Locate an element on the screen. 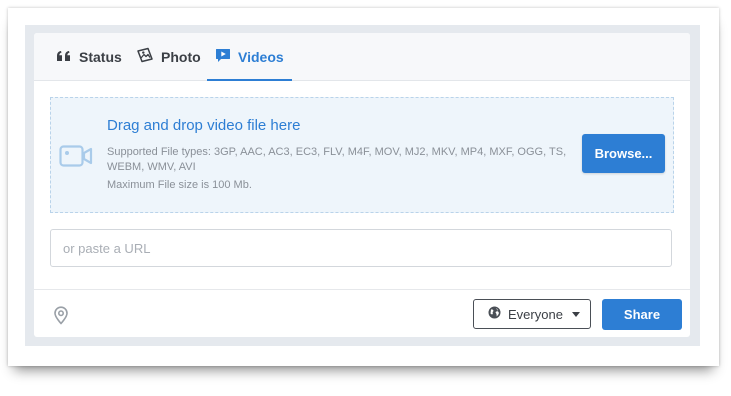 This screenshot has height=396, width=731. video-icon is located at coordinates (223, 57).